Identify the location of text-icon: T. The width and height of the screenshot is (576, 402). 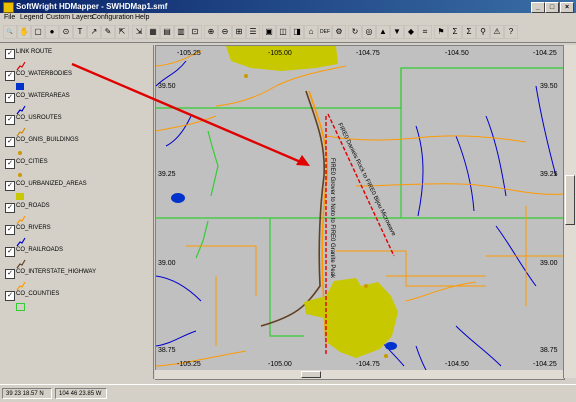
(80, 32).